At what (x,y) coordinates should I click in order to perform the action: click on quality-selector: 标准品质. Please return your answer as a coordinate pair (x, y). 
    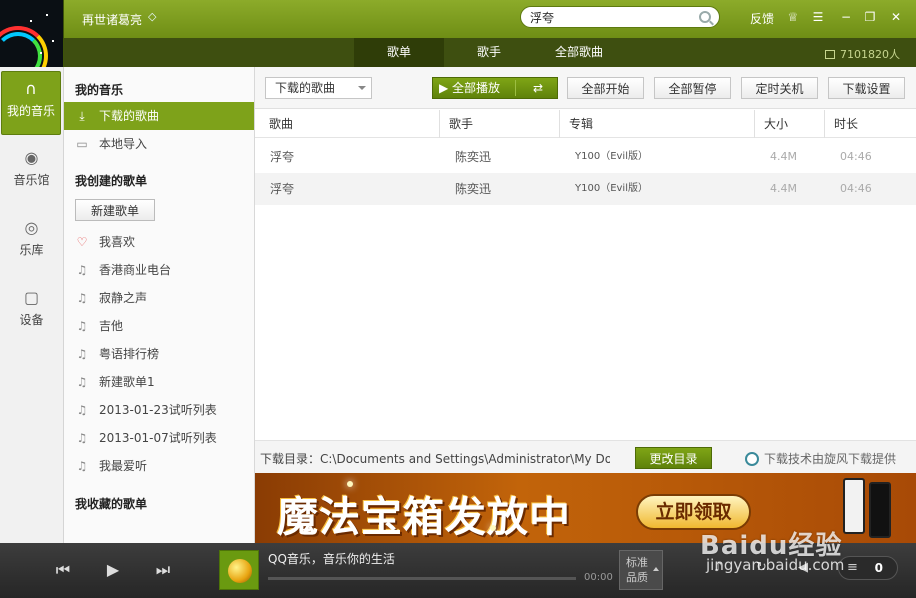
    Looking at the image, I should click on (641, 570).